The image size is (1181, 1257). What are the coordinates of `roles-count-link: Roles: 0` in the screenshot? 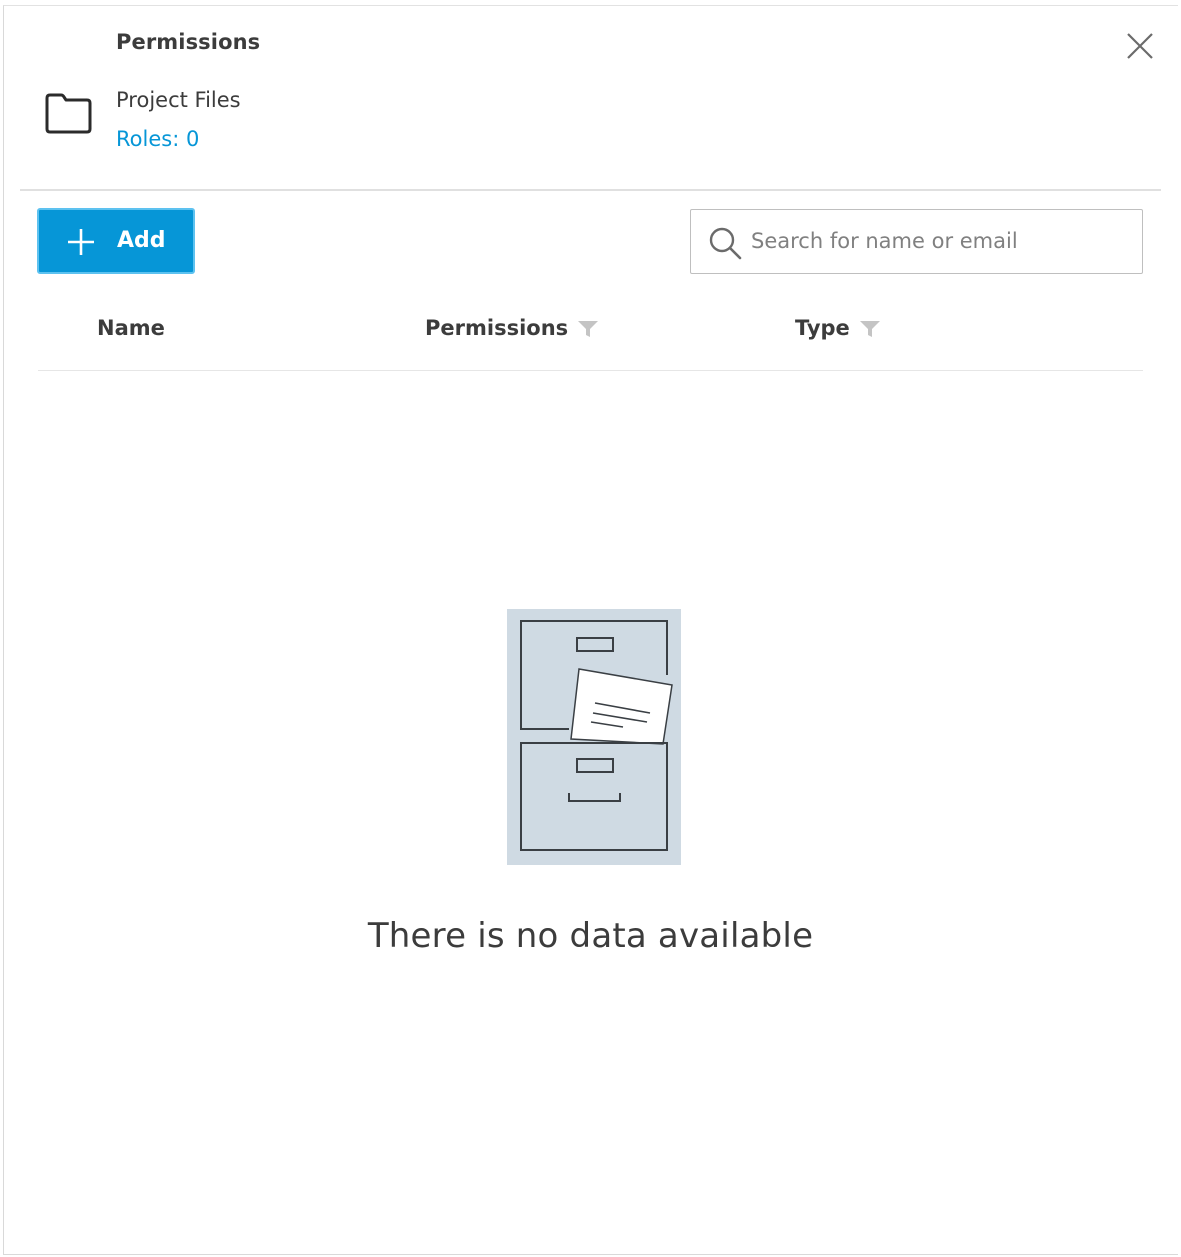 It's located at (157, 139).